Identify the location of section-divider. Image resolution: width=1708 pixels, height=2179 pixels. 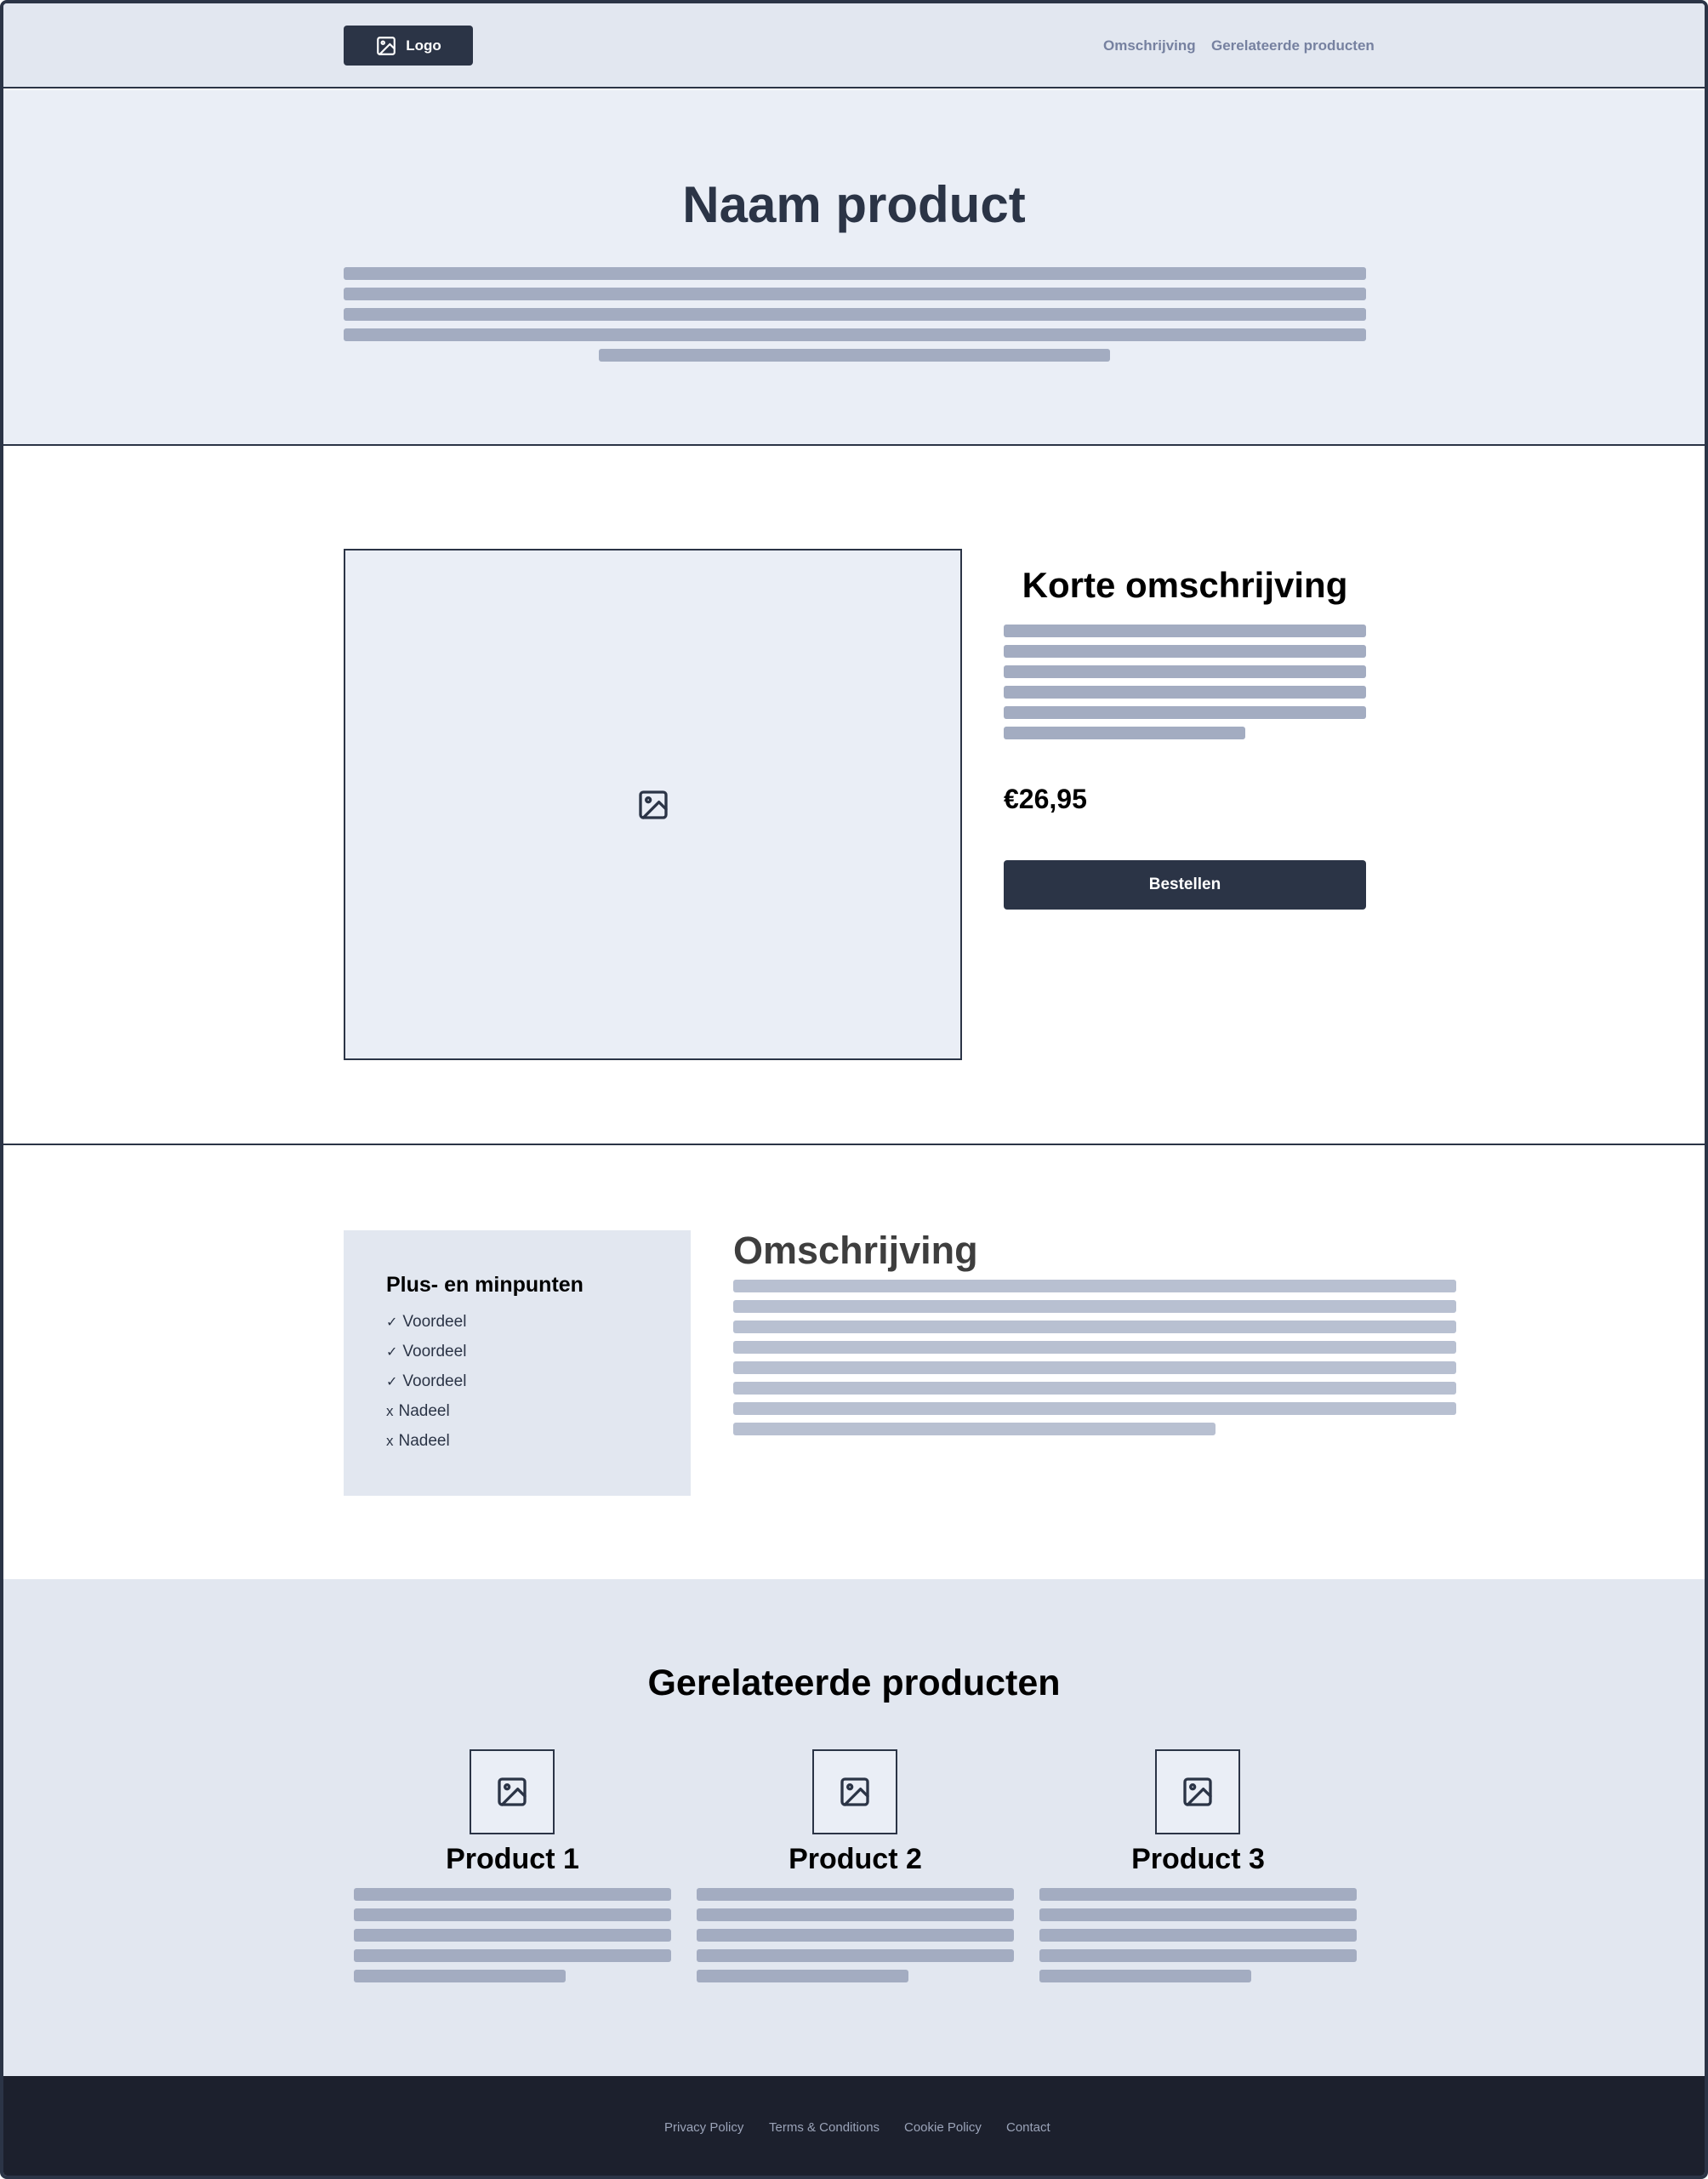
(854, 1144).